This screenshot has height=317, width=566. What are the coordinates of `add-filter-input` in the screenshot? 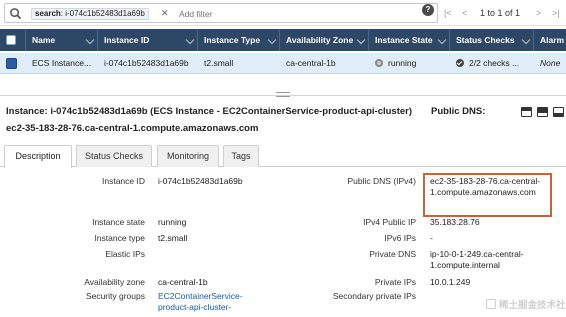 It's located at (279, 13).